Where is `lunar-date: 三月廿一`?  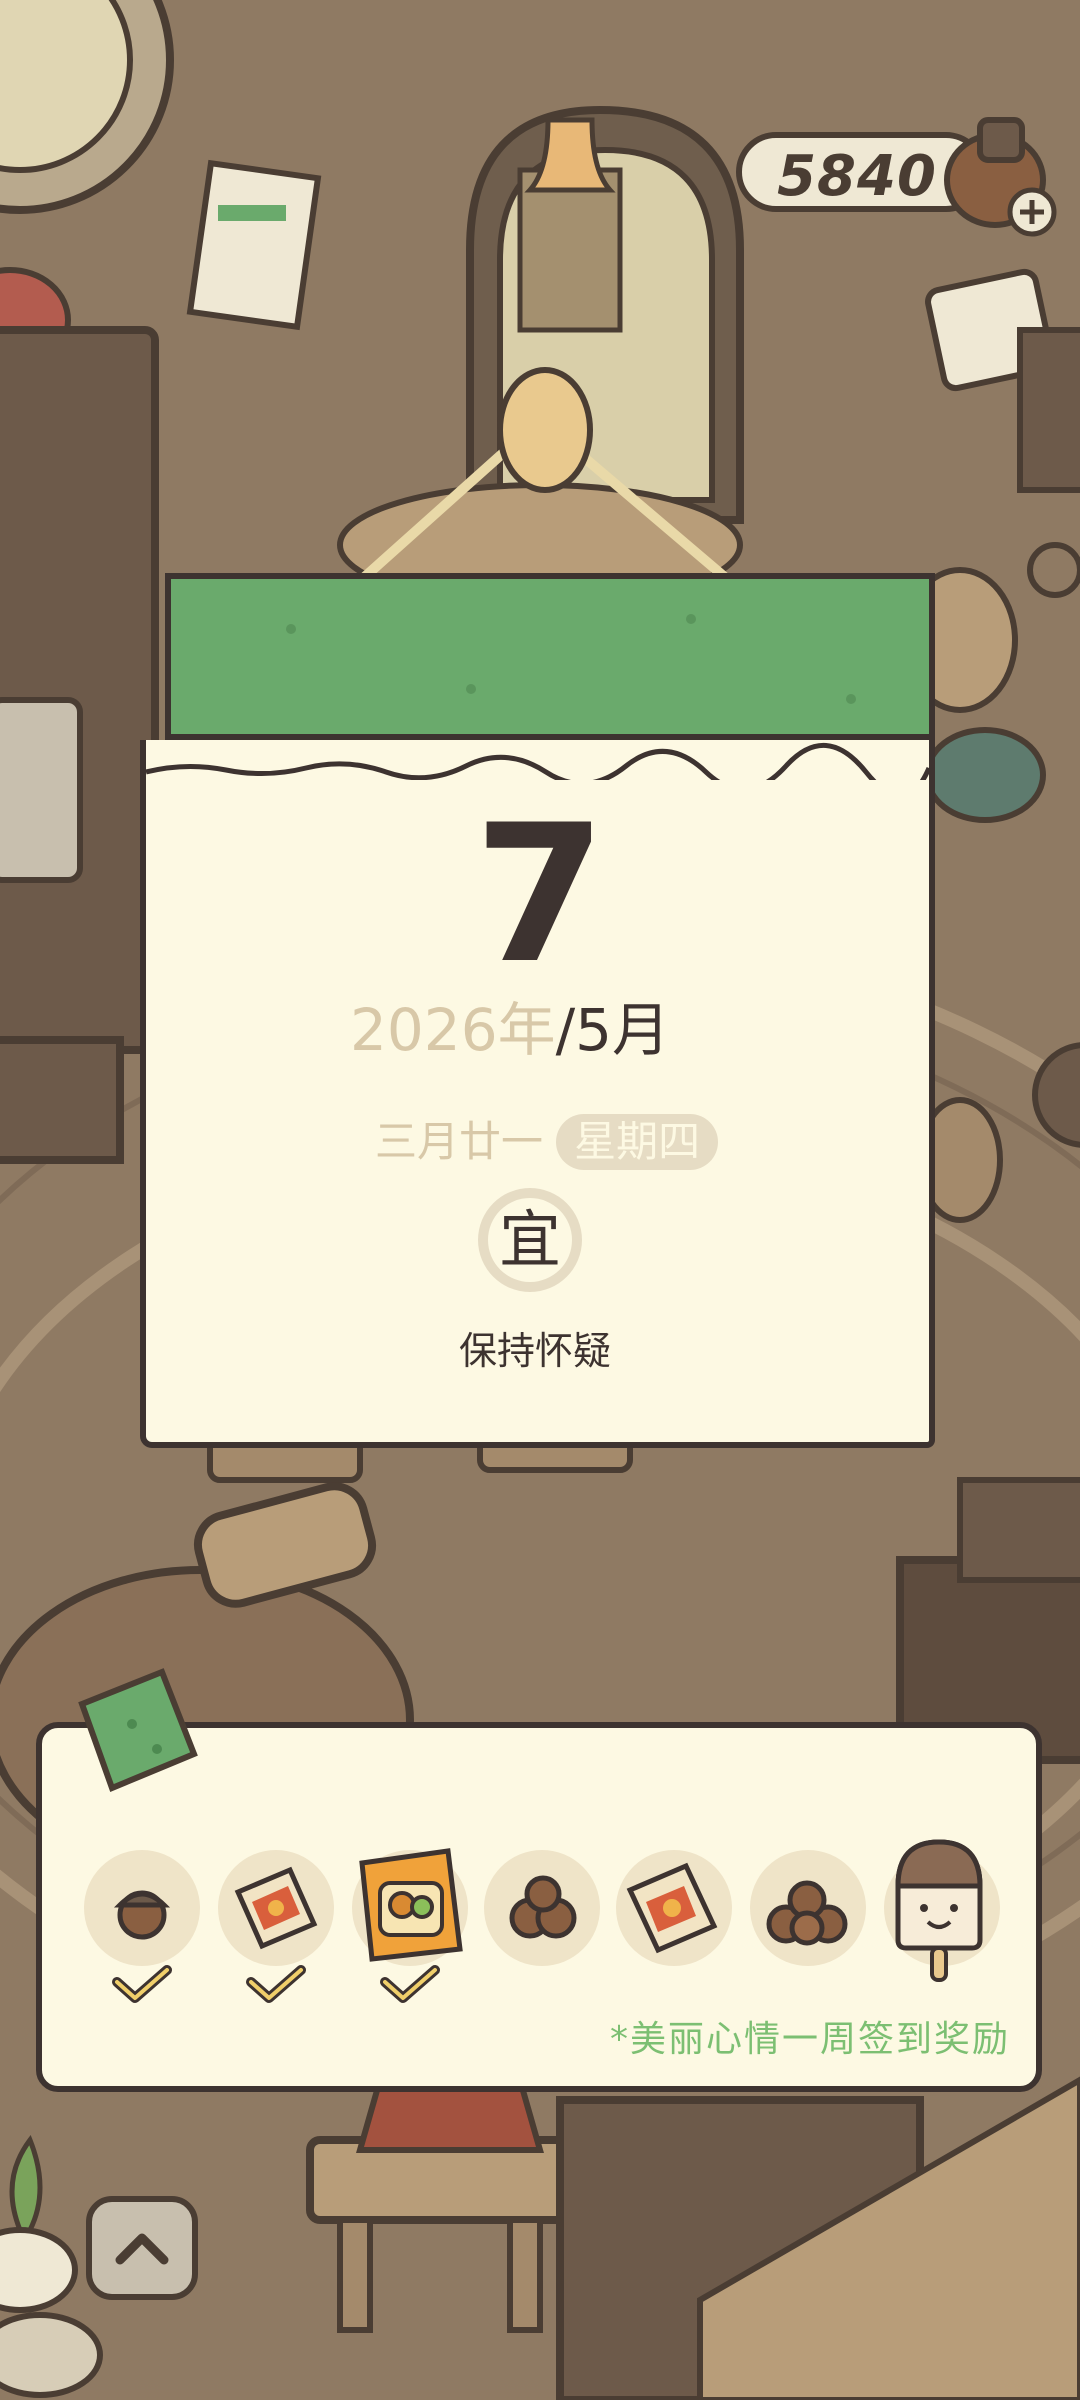 lunar-date: 三月廿一 is located at coordinates (459, 1141).